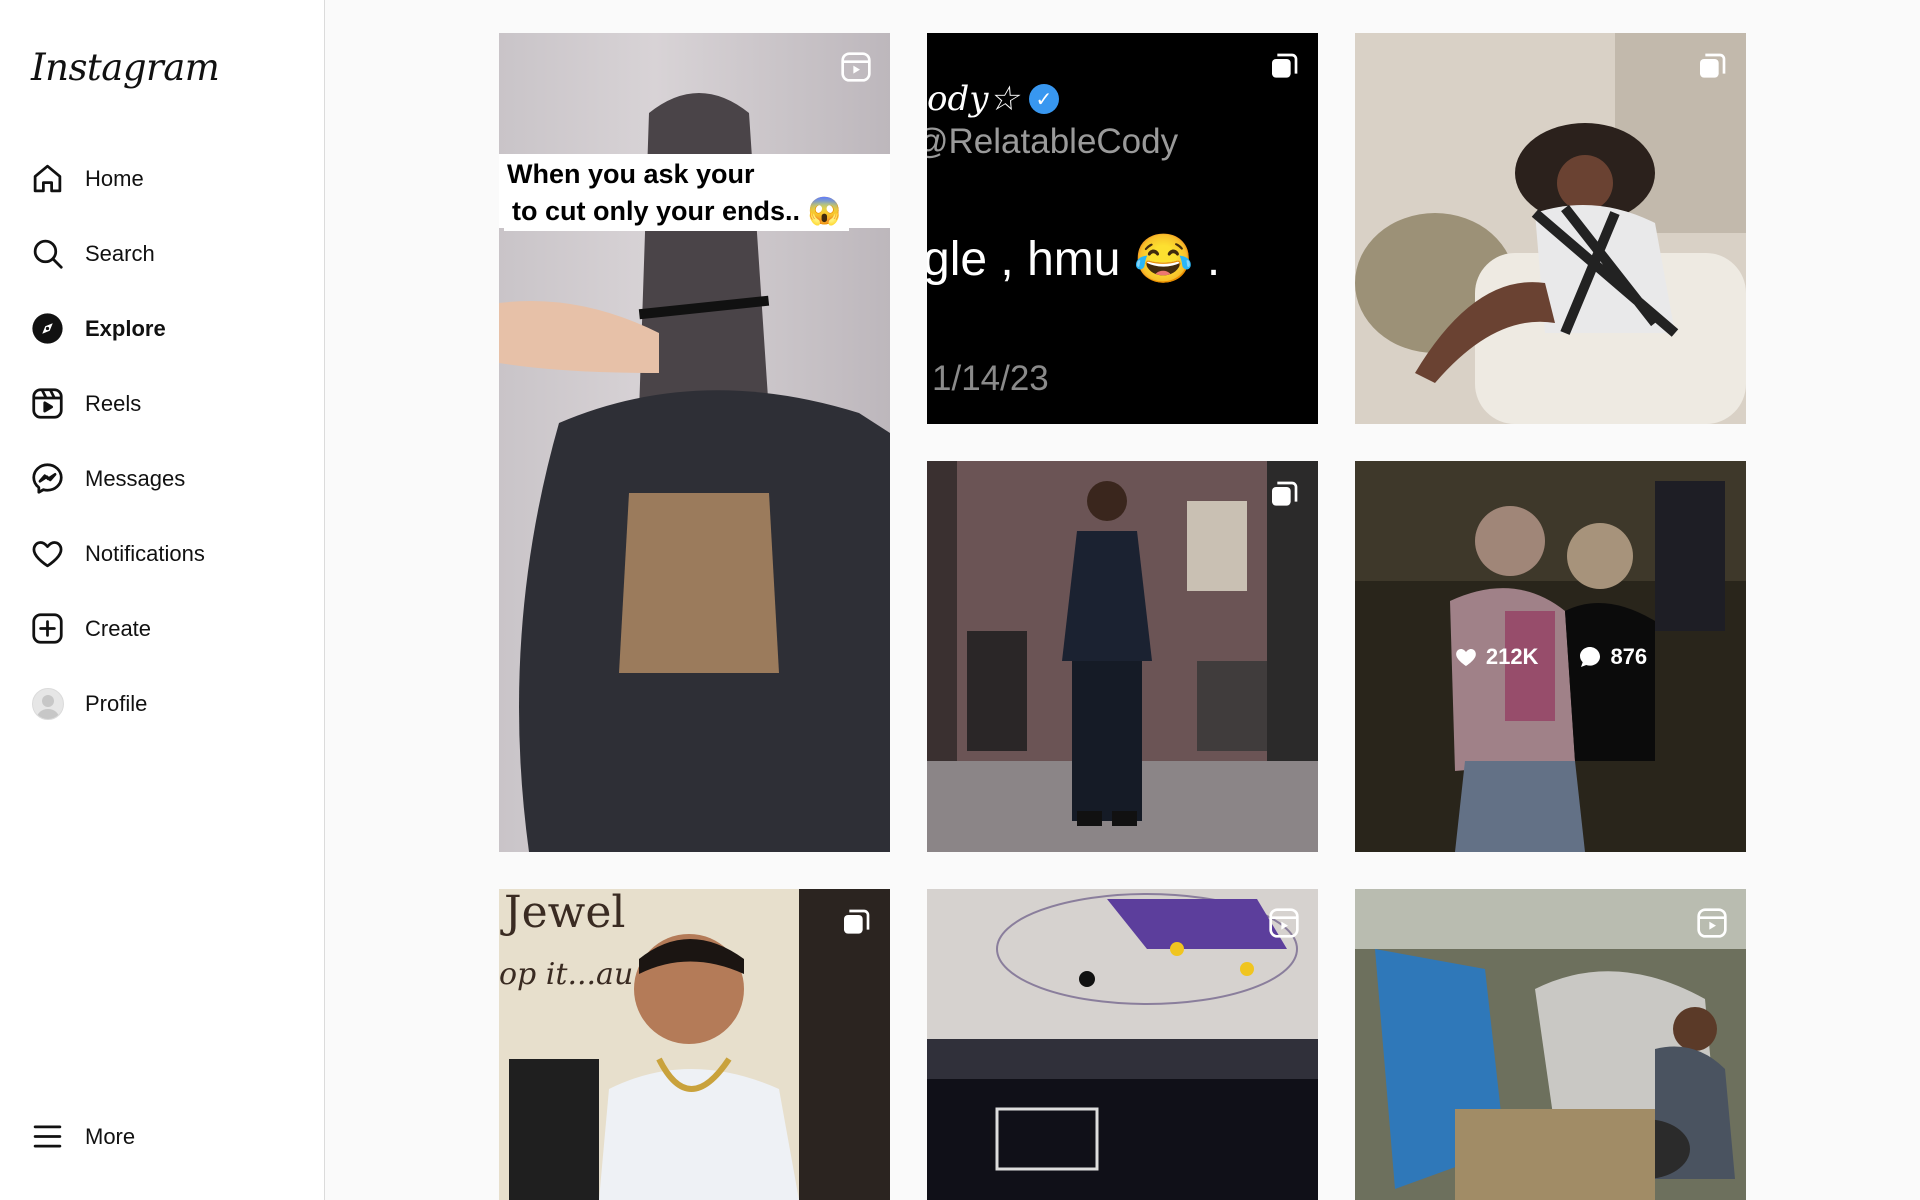  What do you see at coordinates (120, 253) in the screenshot?
I see `sidebar-item-label: Search` at bounding box center [120, 253].